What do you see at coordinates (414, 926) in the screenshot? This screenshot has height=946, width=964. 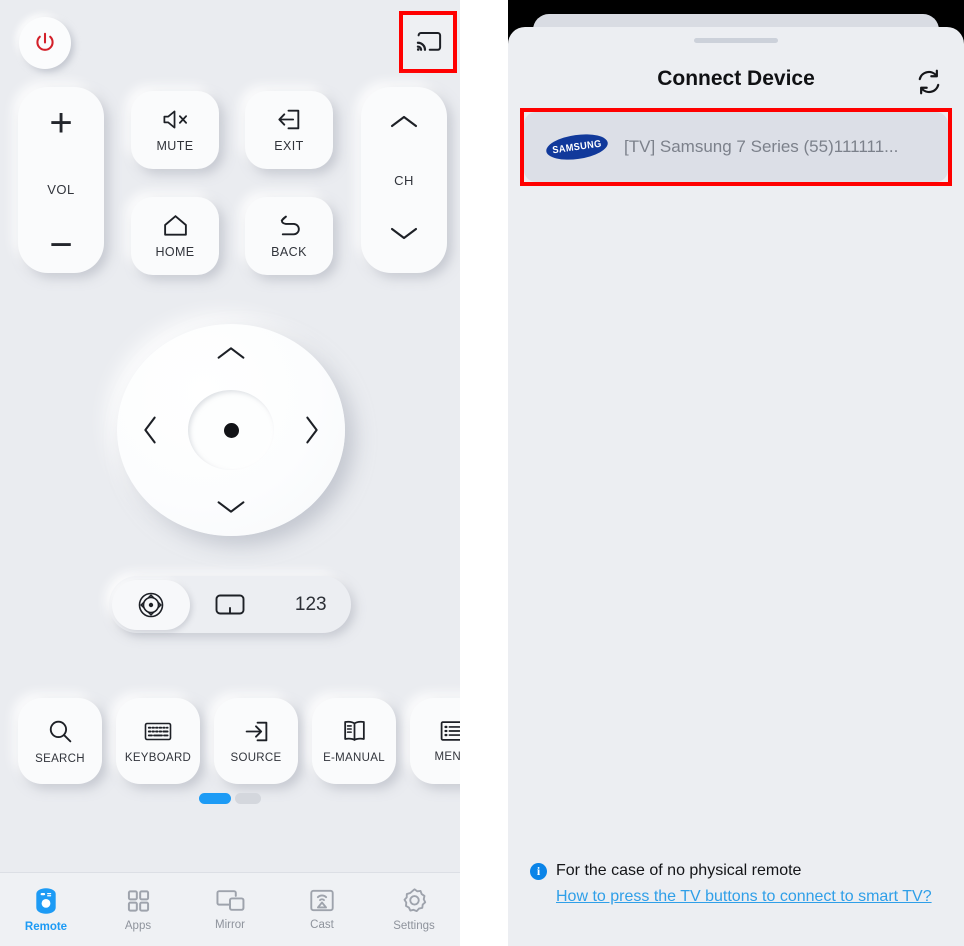 I see `tab-settings-label: Settings` at bounding box center [414, 926].